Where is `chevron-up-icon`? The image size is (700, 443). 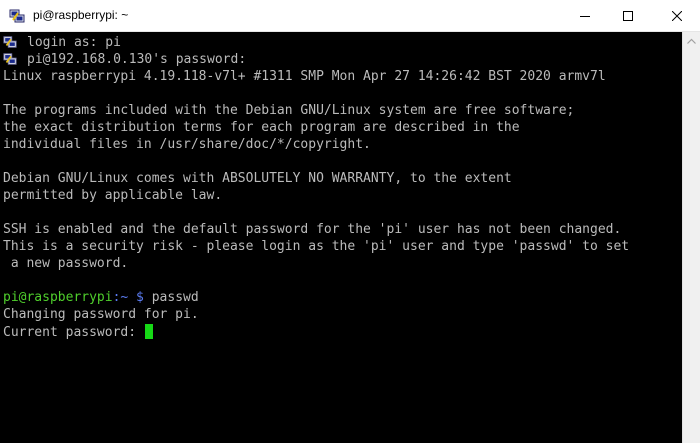 chevron-up-icon is located at coordinates (691, 41).